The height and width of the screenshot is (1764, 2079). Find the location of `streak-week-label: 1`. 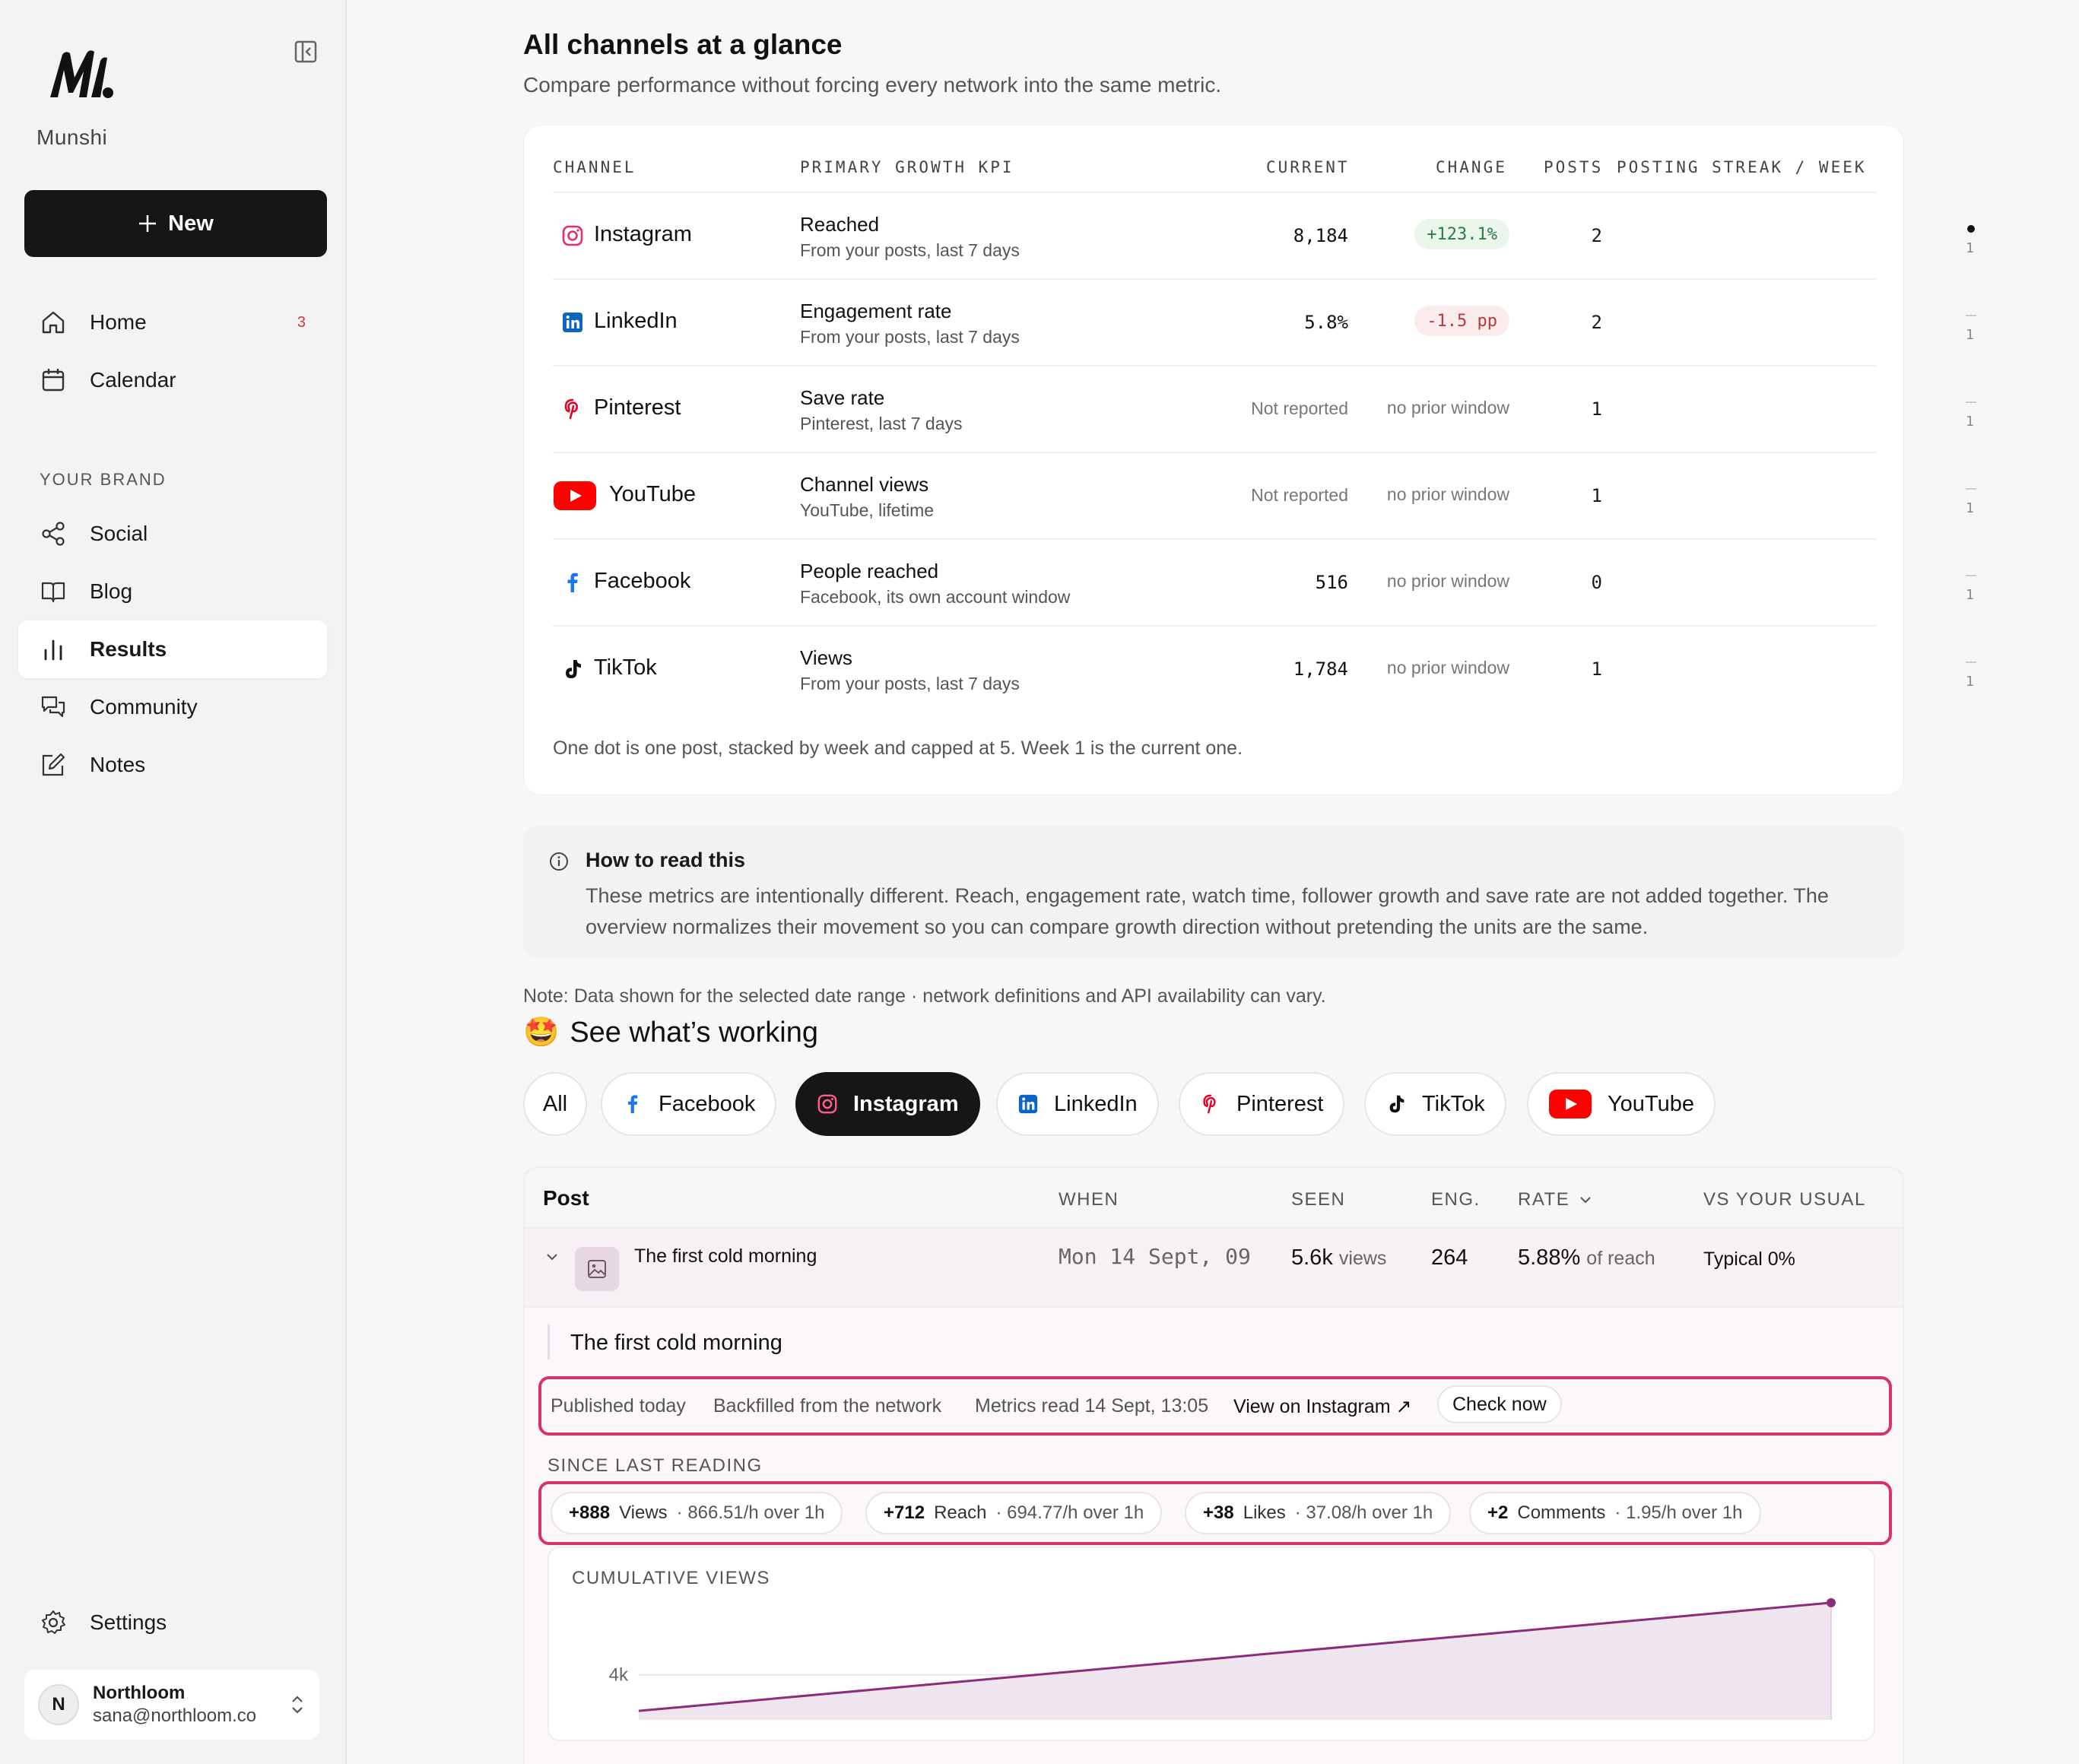

streak-week-label: 1 is located at coordinates (1970, 595).